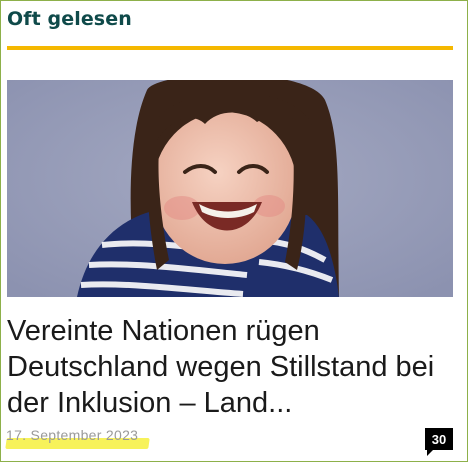 This screenshot has height=462, width=468. Describe the element at coordinates (230, 48) in the screenshot. I see `title-divider` at that location.